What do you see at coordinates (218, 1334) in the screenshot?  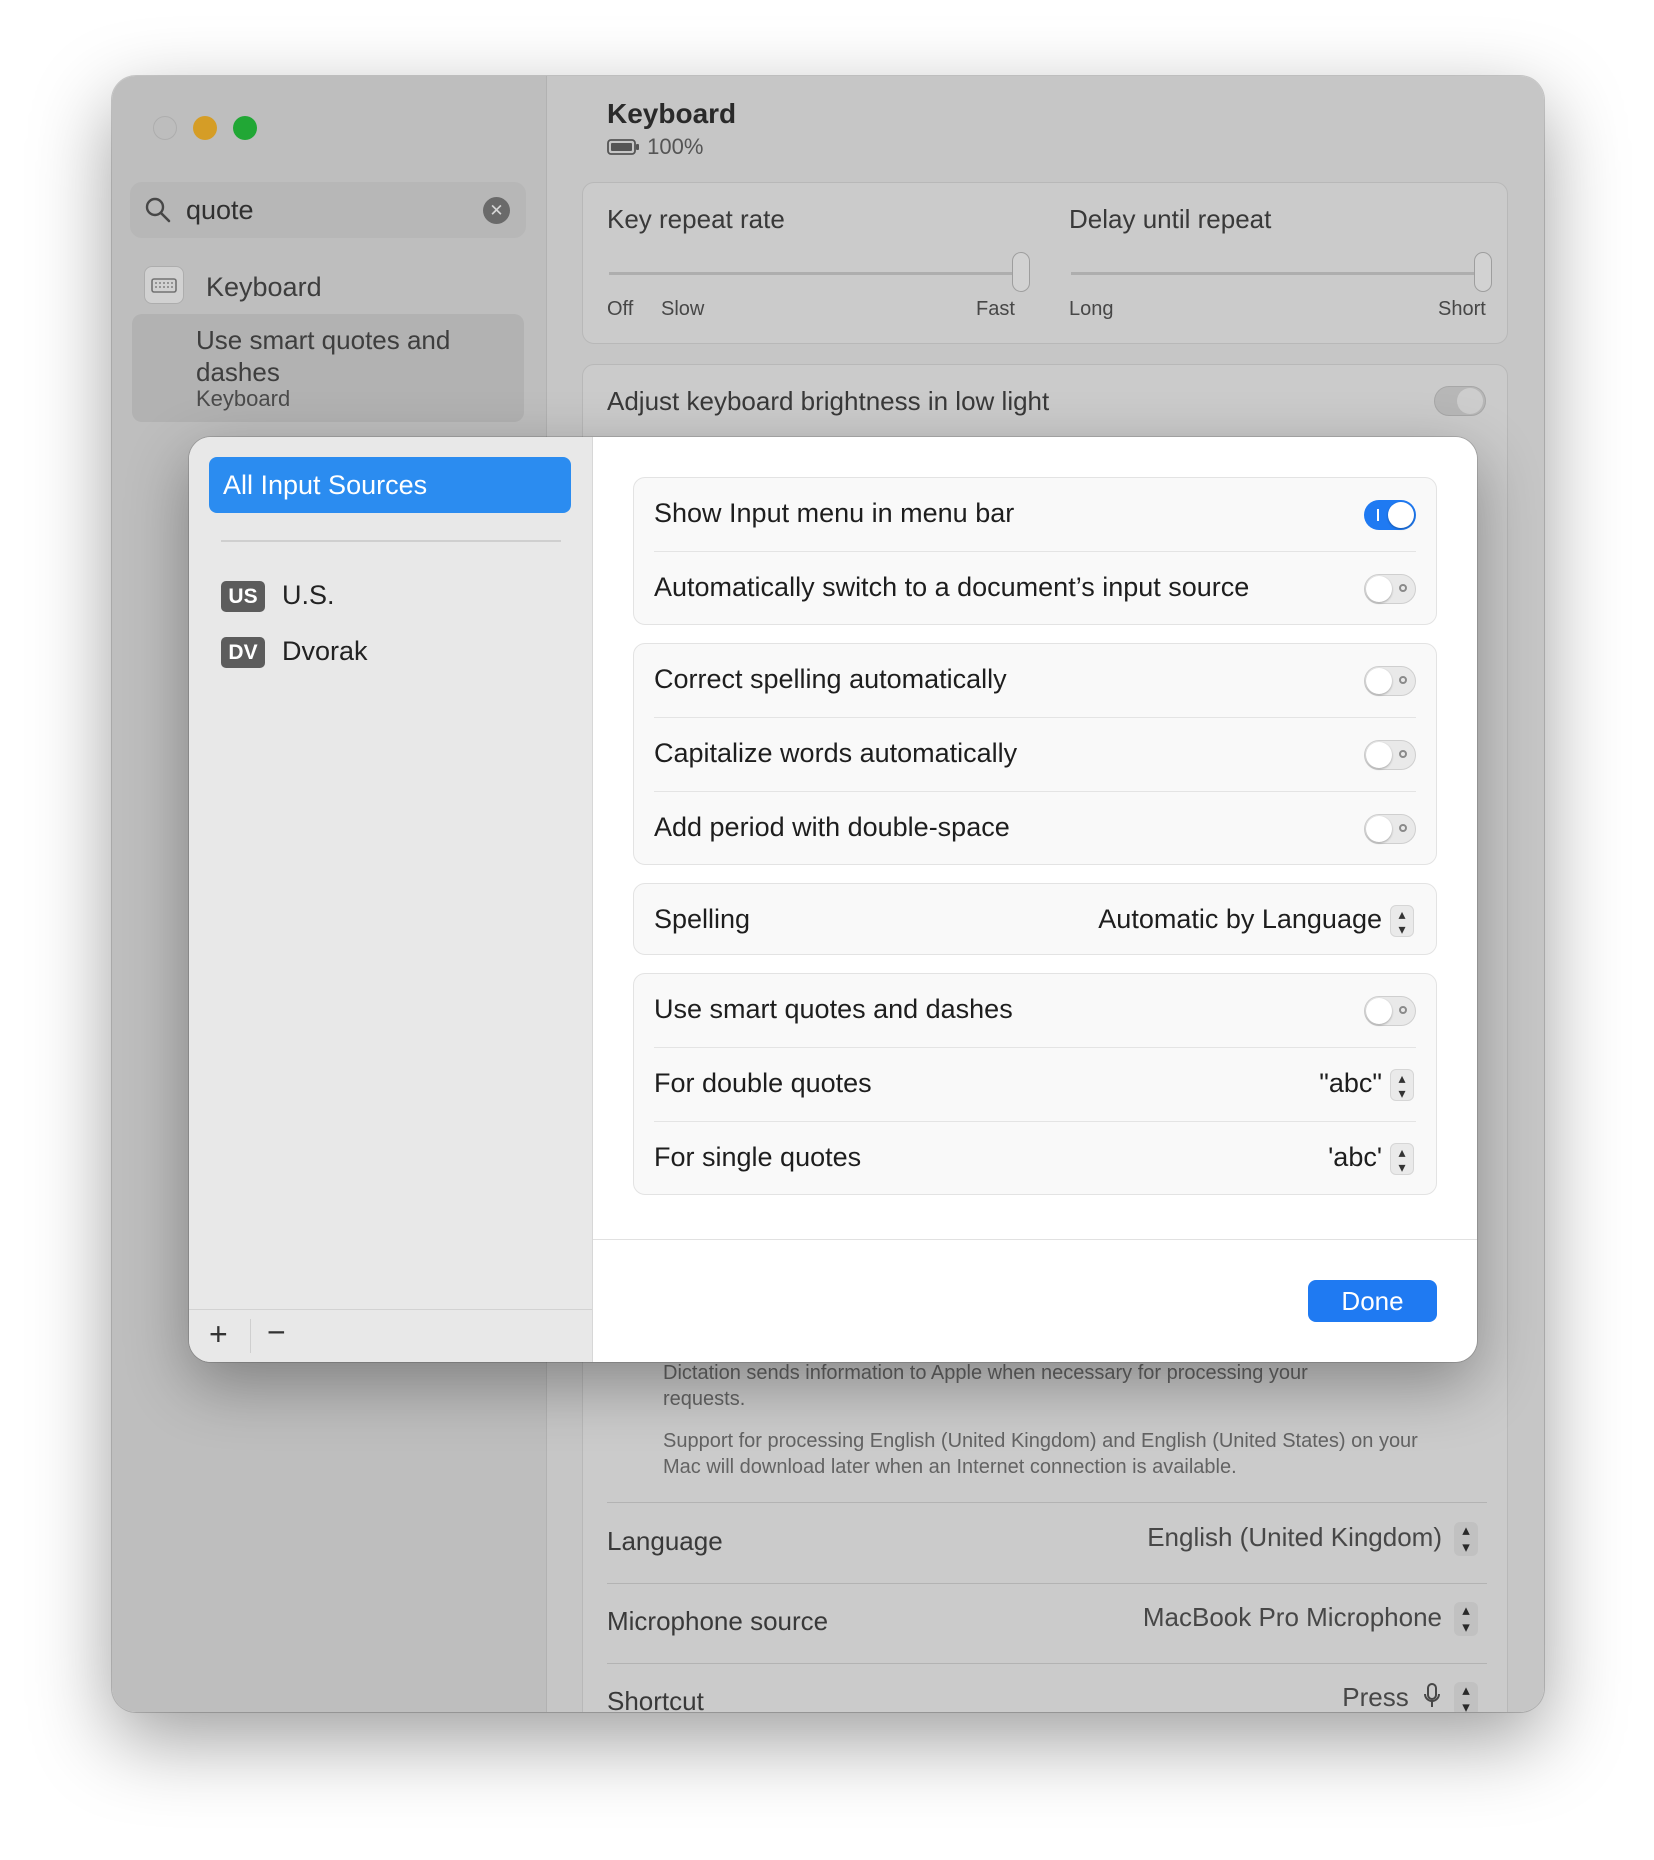 I see `add-source-button: +` at bounding box center [218, 1334].